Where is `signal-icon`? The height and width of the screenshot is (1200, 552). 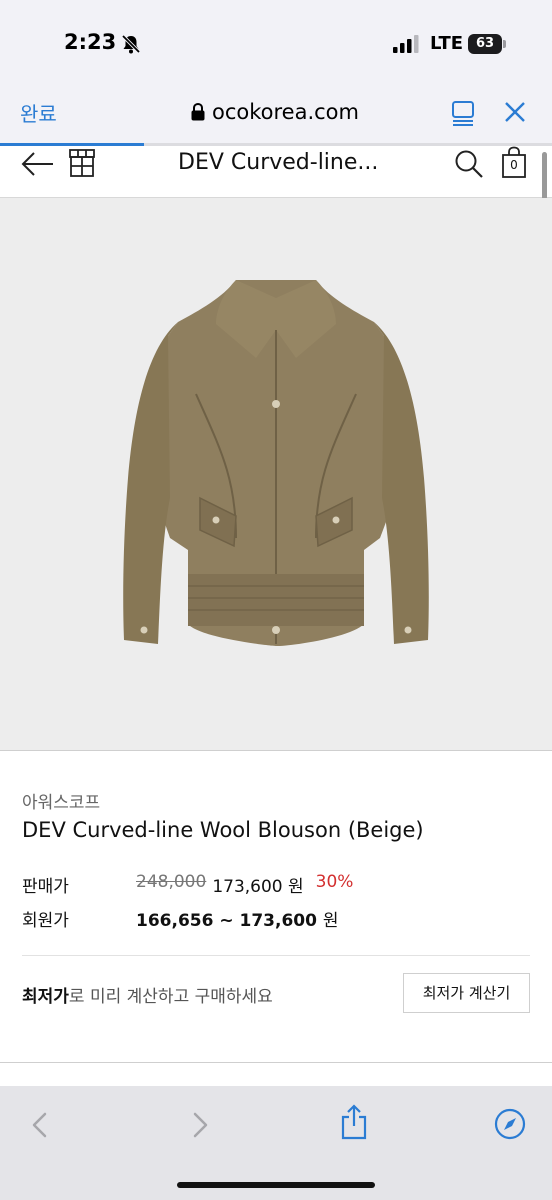
signal-icon is located at coordinates (406, 44).